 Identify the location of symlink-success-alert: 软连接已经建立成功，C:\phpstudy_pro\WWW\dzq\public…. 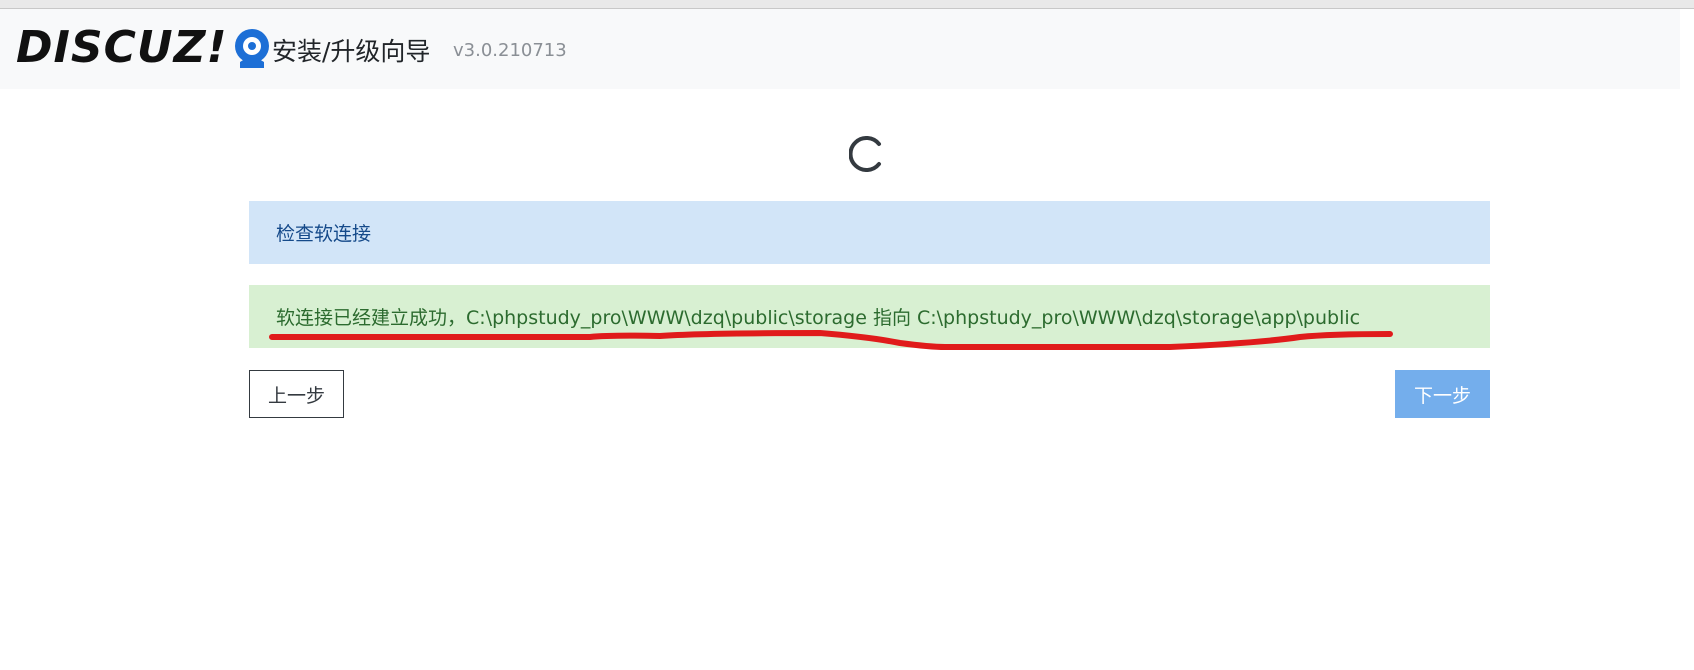
(869, 316).